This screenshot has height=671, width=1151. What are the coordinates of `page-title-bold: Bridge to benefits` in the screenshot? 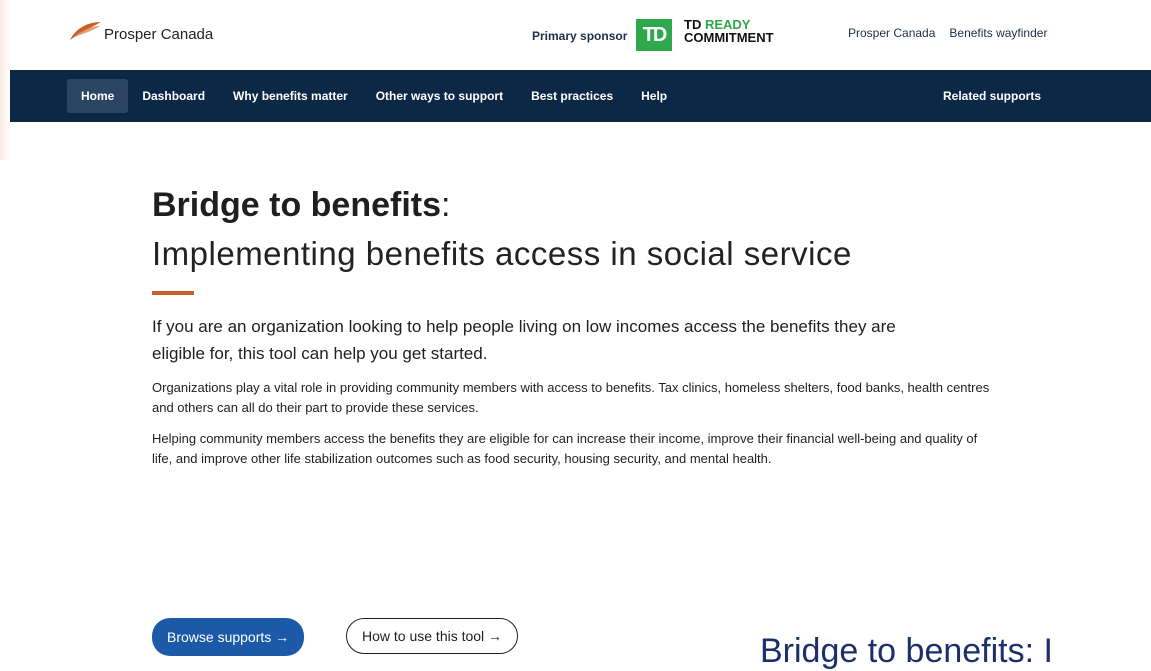 It's located at (297, 205).